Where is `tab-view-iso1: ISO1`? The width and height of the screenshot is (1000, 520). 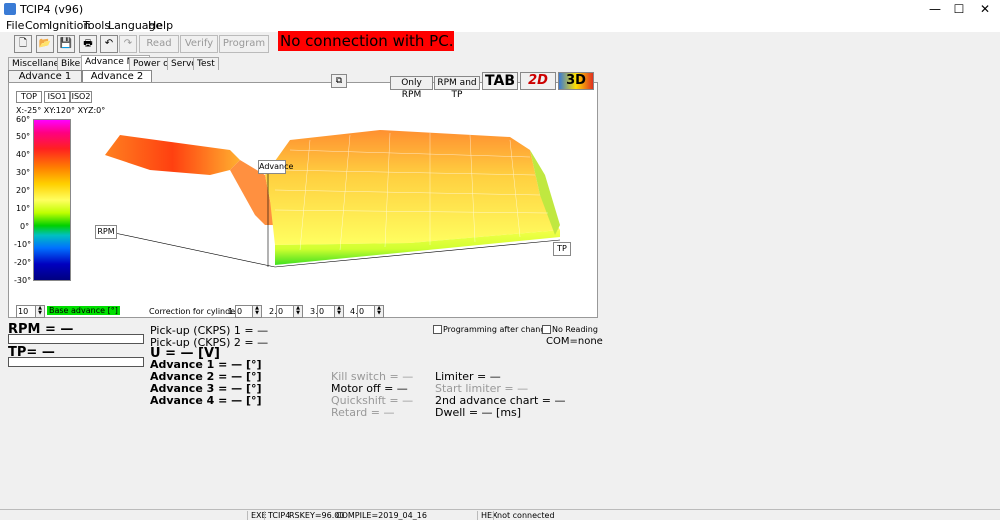 tab-view-iso1: ISO1 is located at coordinates (57, 97).